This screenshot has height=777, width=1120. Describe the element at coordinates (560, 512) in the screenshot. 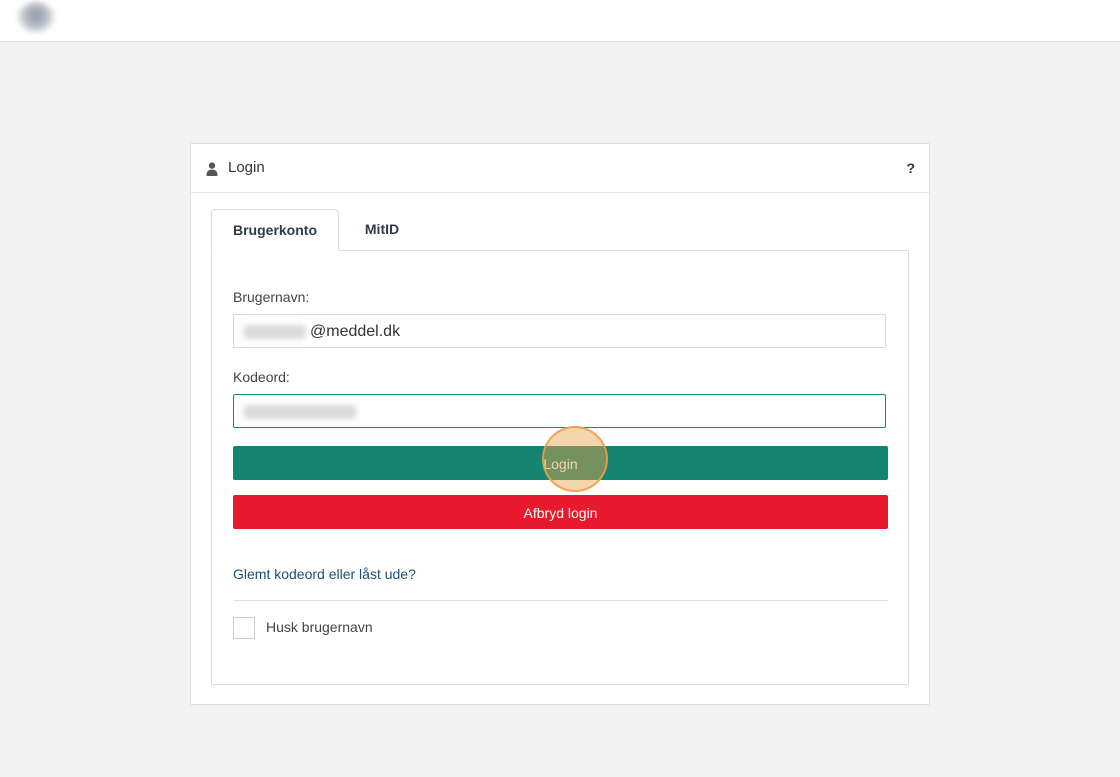

I see `cancel-login-button: Afbryd login` at that location.